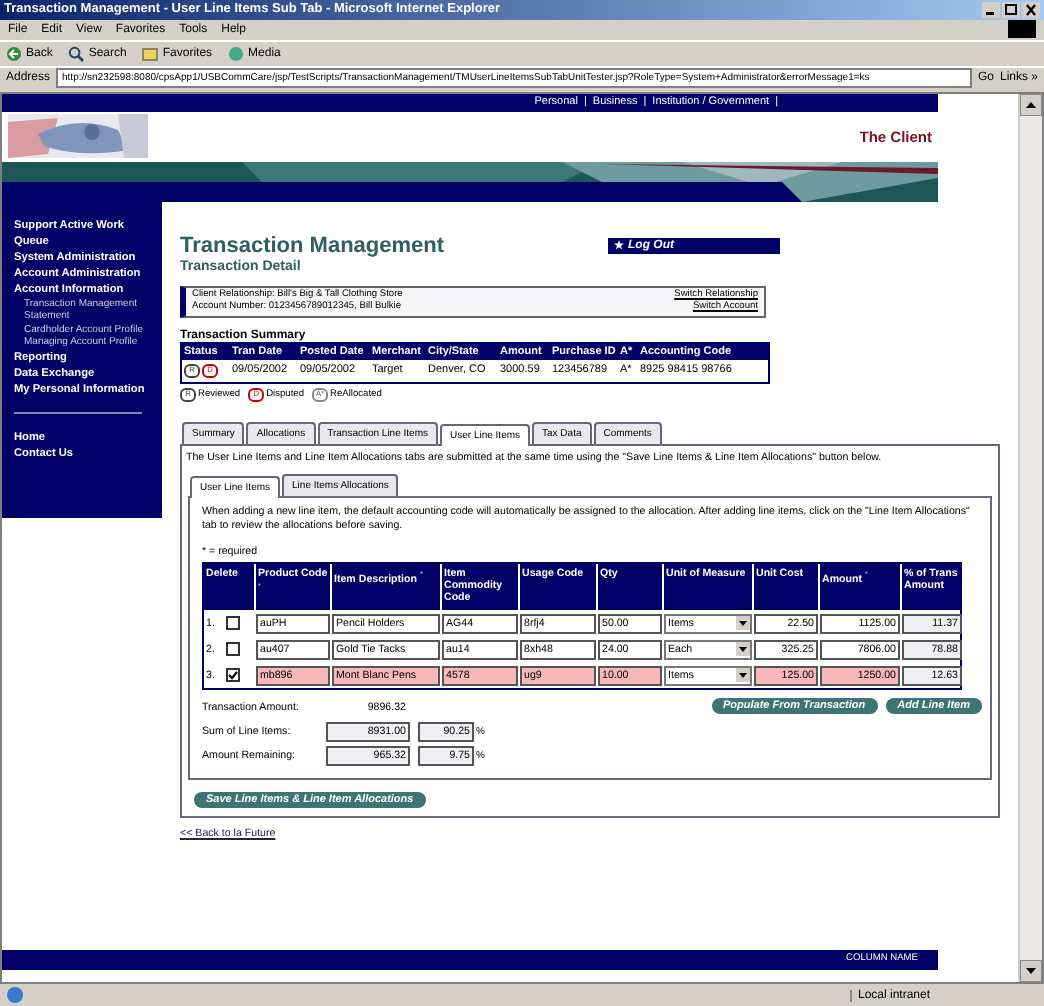  I want to click on scroll-down-icon, so click(1031, 971).